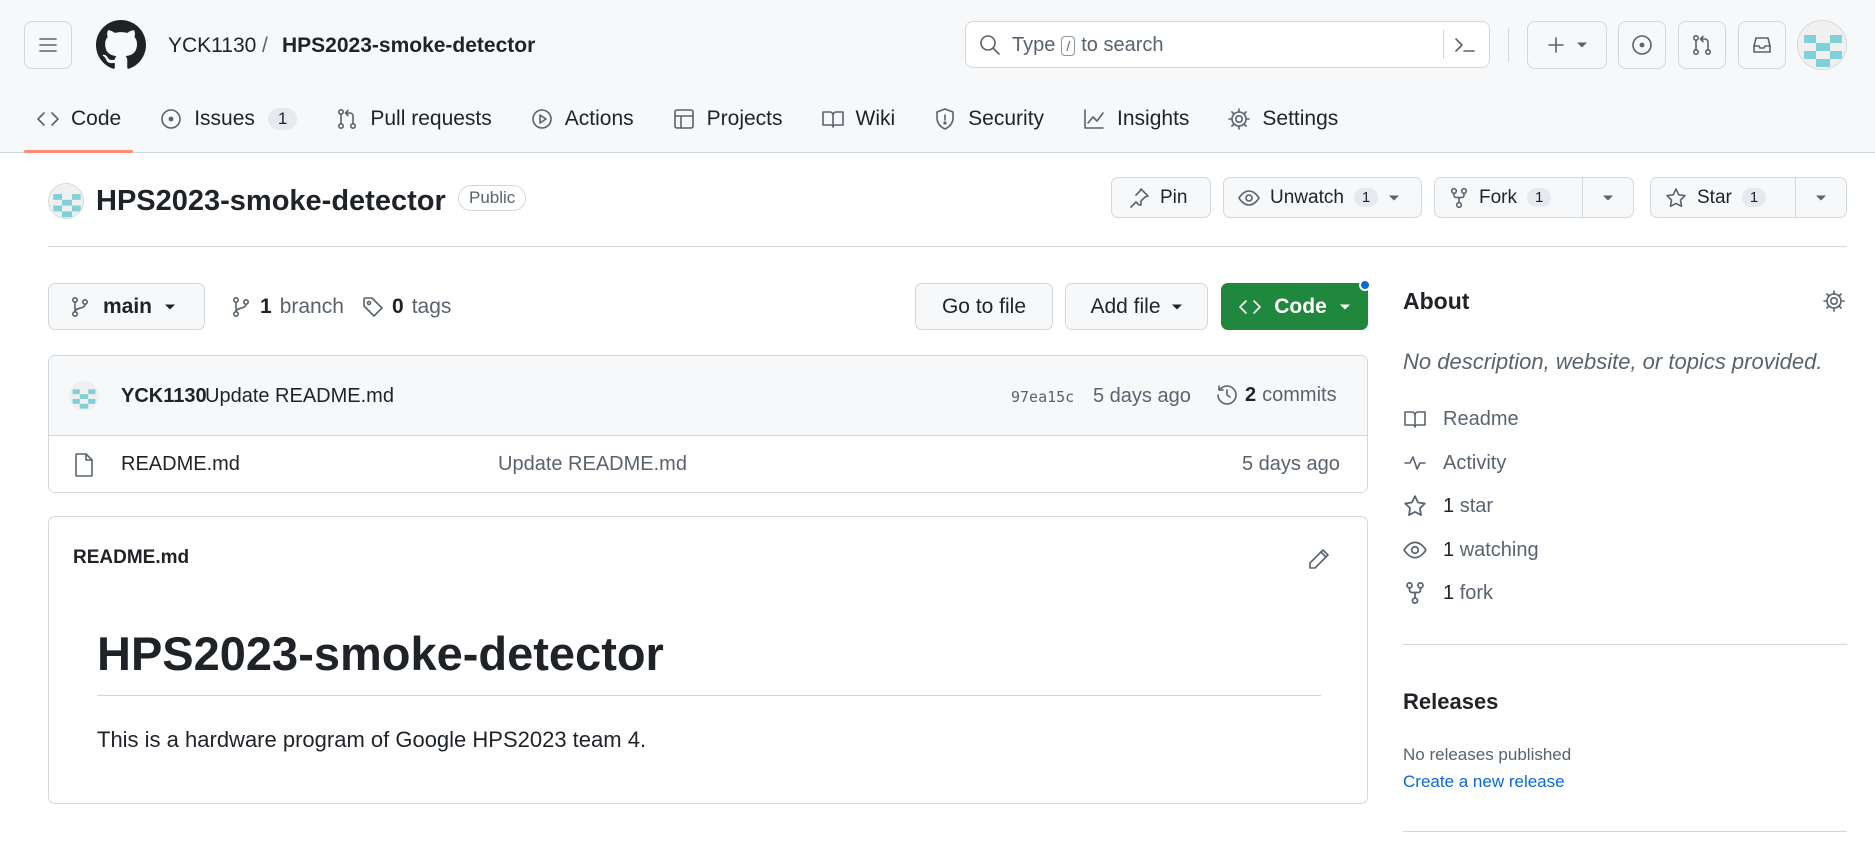 Image resolution: width=1875 pixels, height=853 pixels. Describe the element at coordinates (1754, 197) in the screenshot. I see `star-count: 1` at that location.